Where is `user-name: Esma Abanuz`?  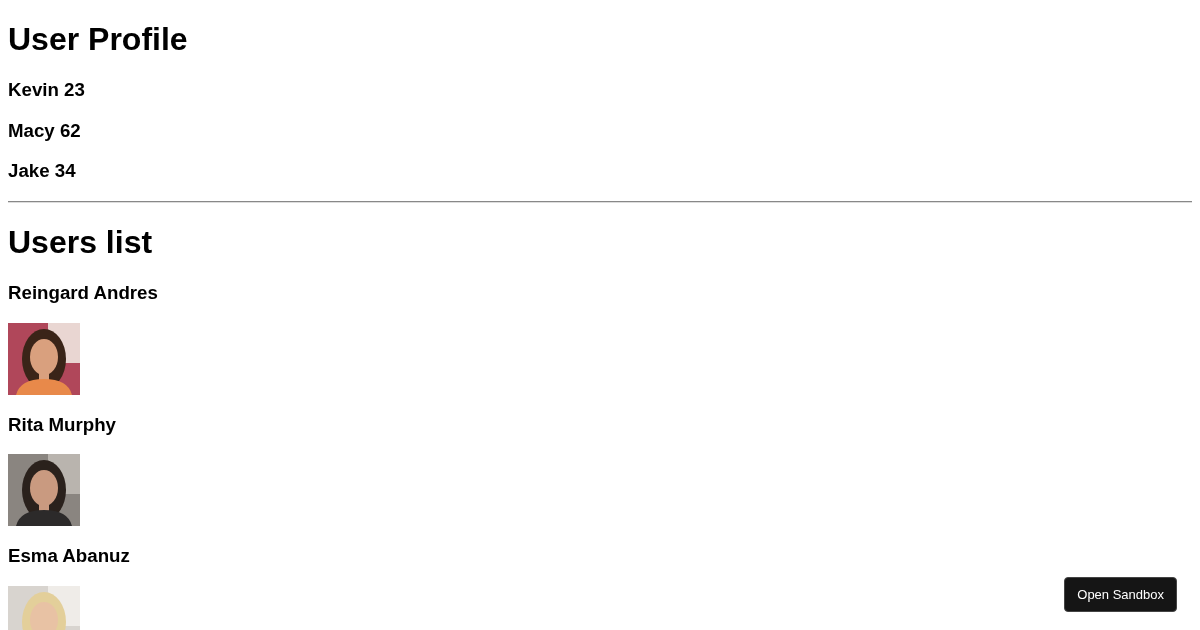 user-name: Esma Abanuz is located at coordinates (69, 555).